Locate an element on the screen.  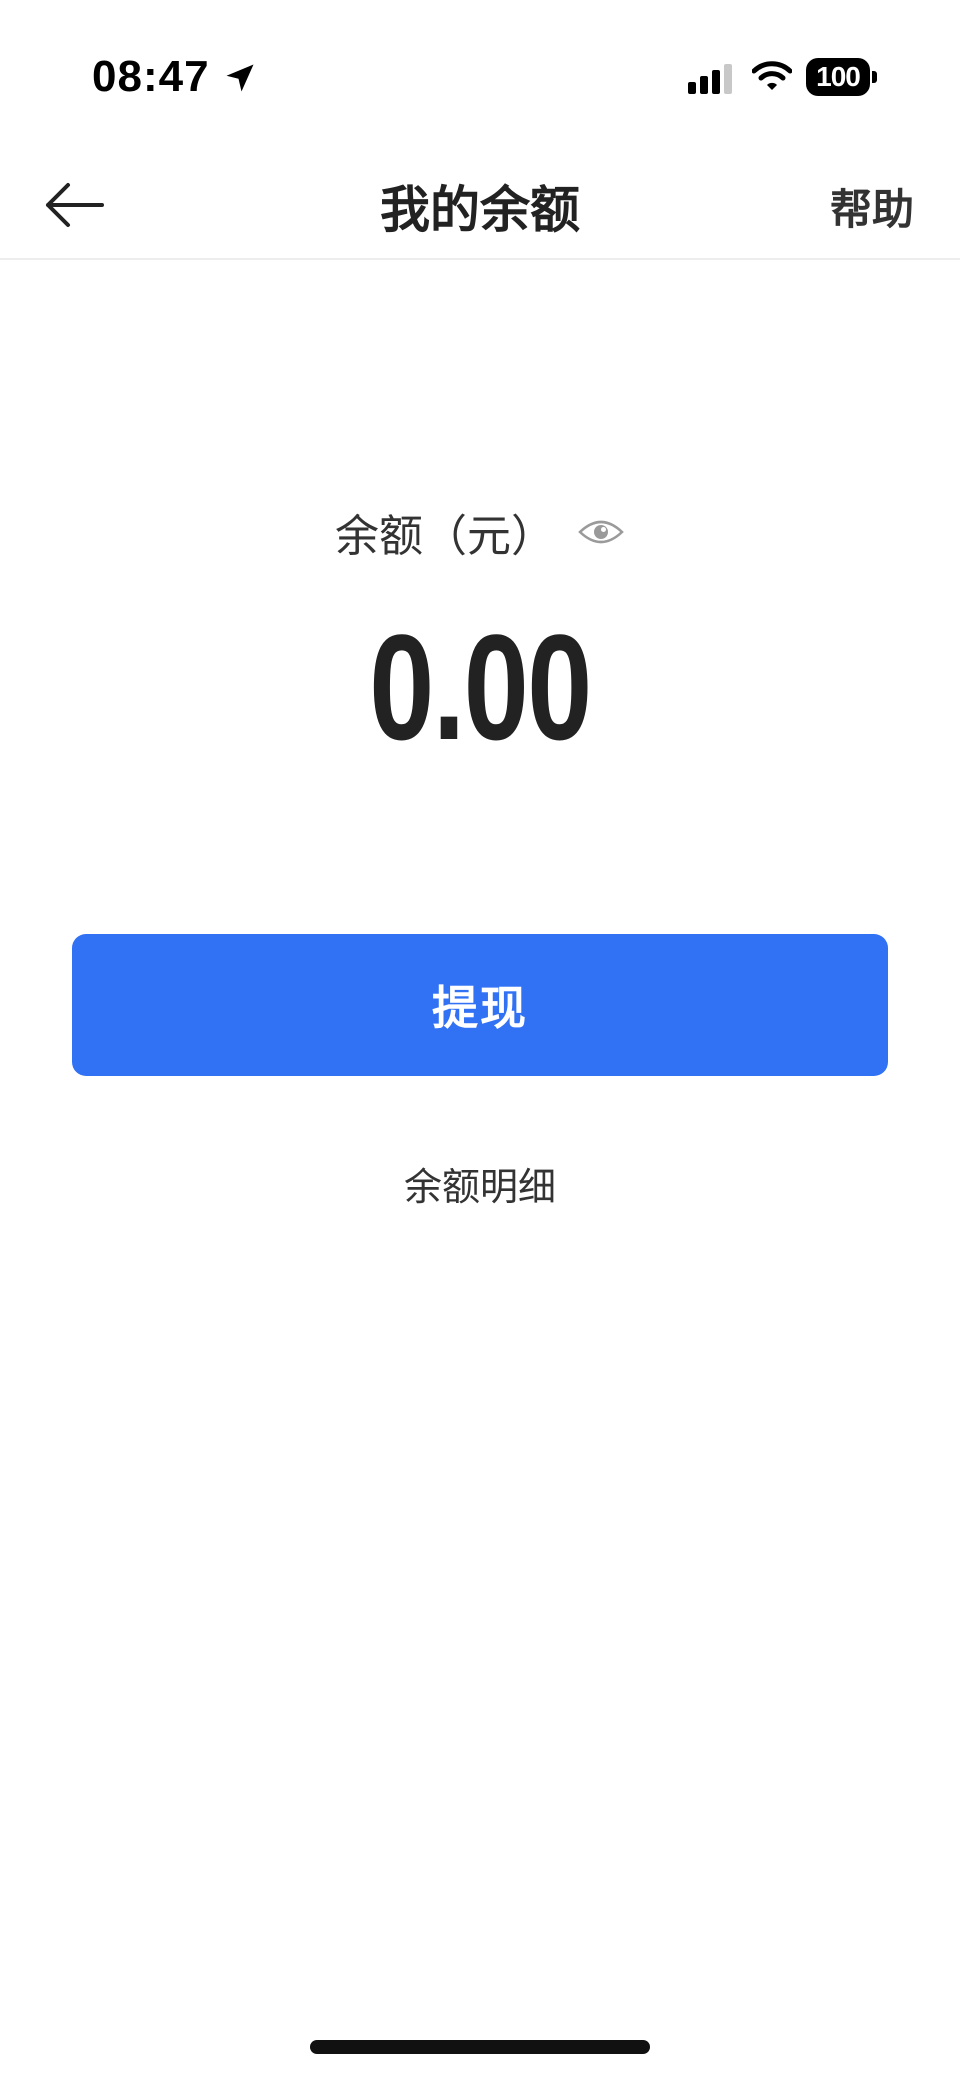
balance-details-link: 余额明细 is located at coordinates (480, 1183).